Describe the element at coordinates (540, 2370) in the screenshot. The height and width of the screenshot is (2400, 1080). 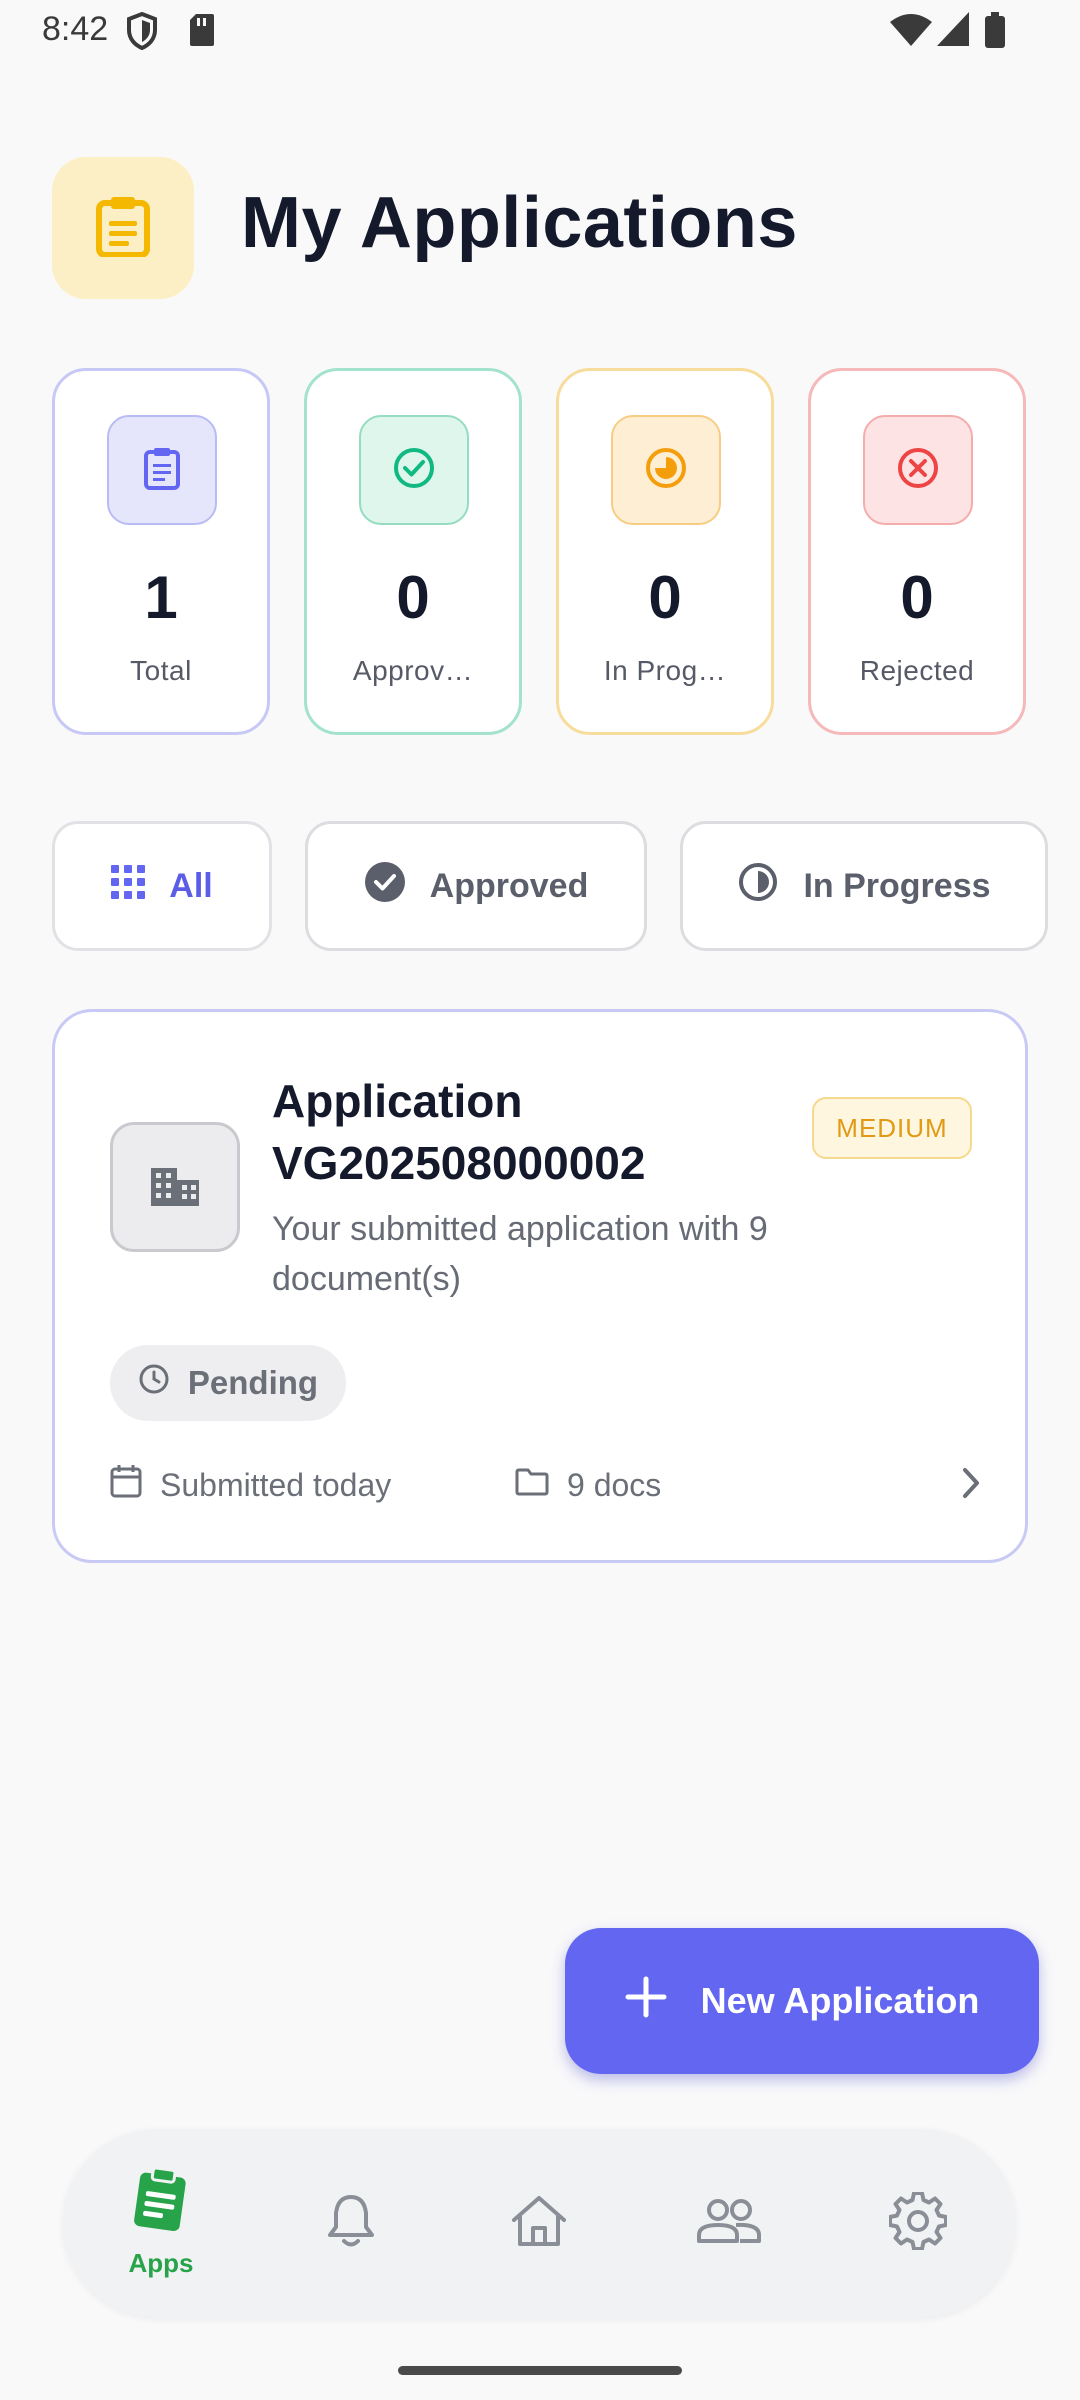
I see `home-indicator` at that location.